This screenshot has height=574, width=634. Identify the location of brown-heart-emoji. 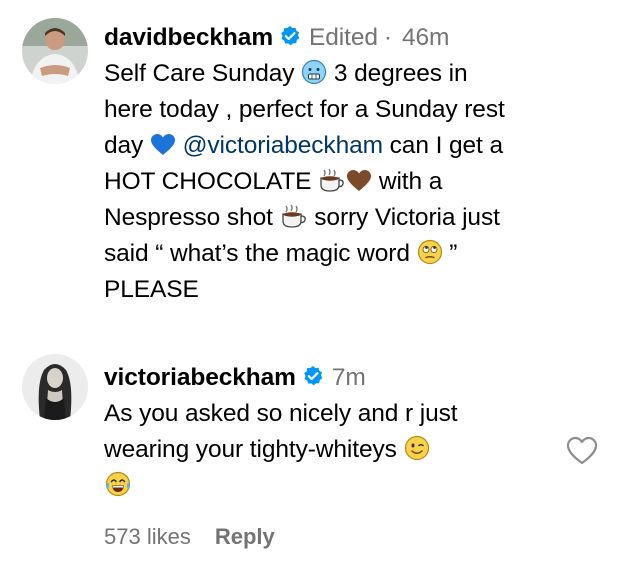
(359, 186).